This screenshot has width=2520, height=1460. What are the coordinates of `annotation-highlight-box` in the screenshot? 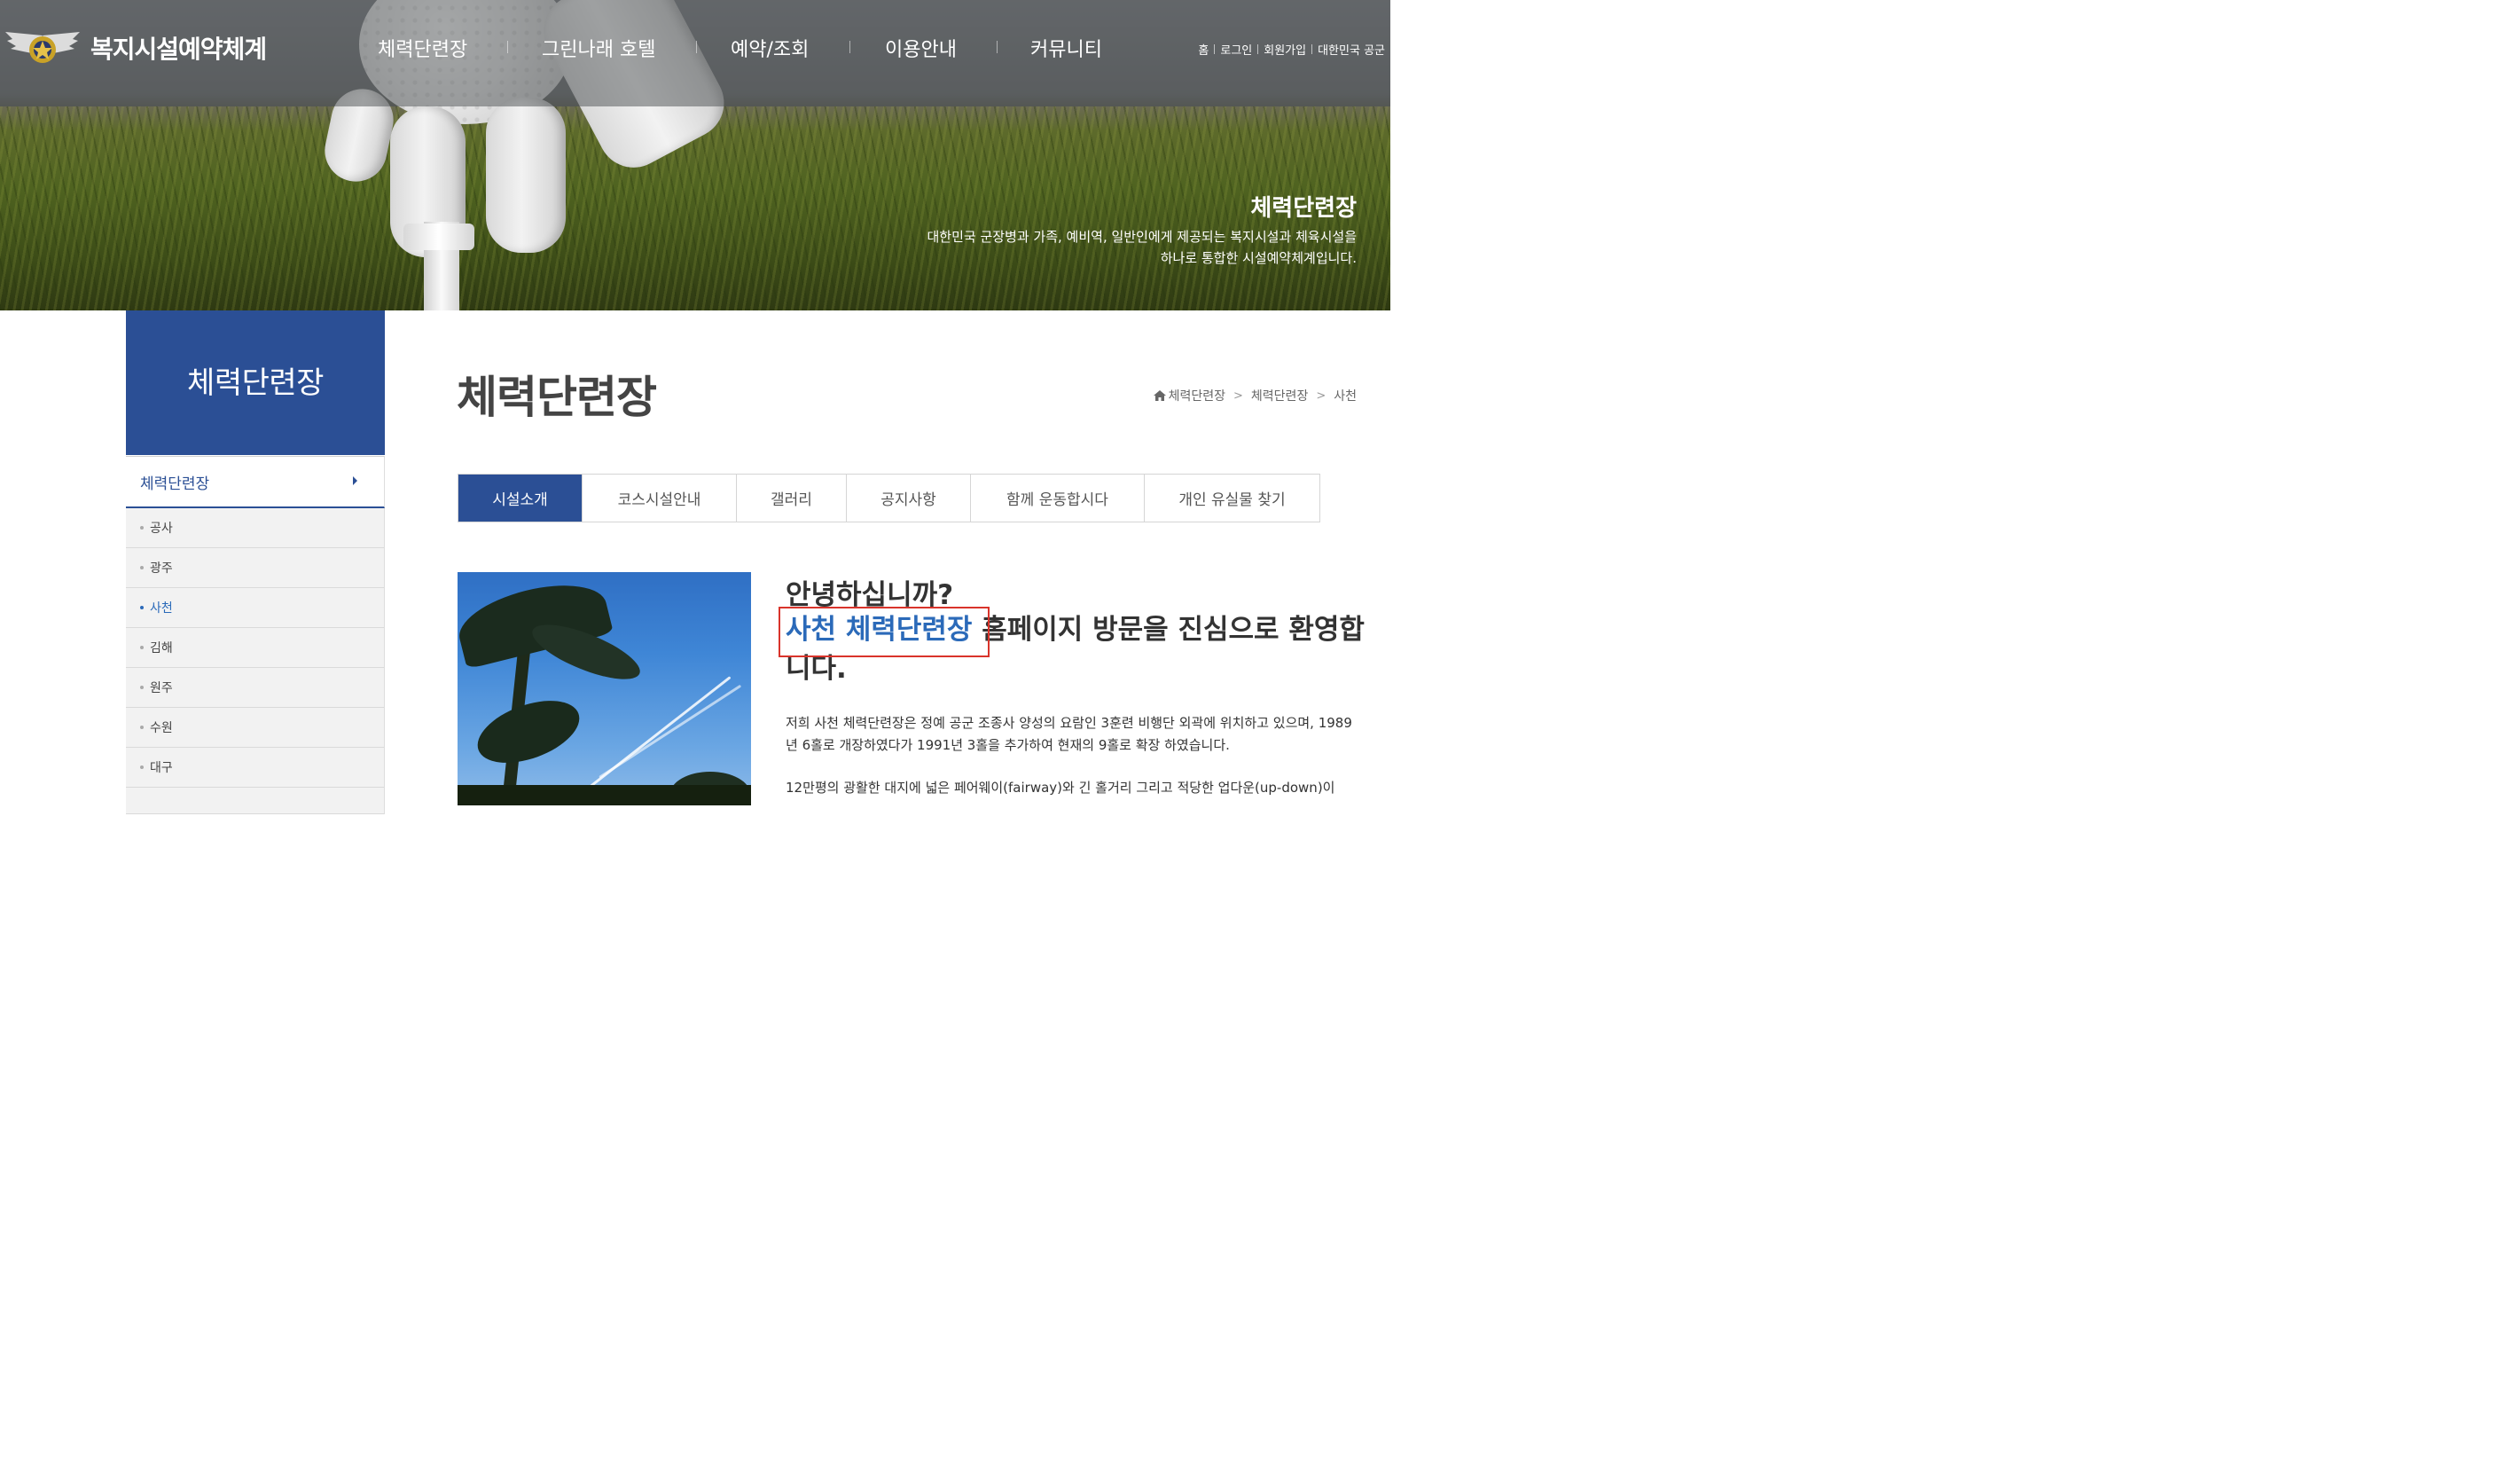 It's located at (884, 632).